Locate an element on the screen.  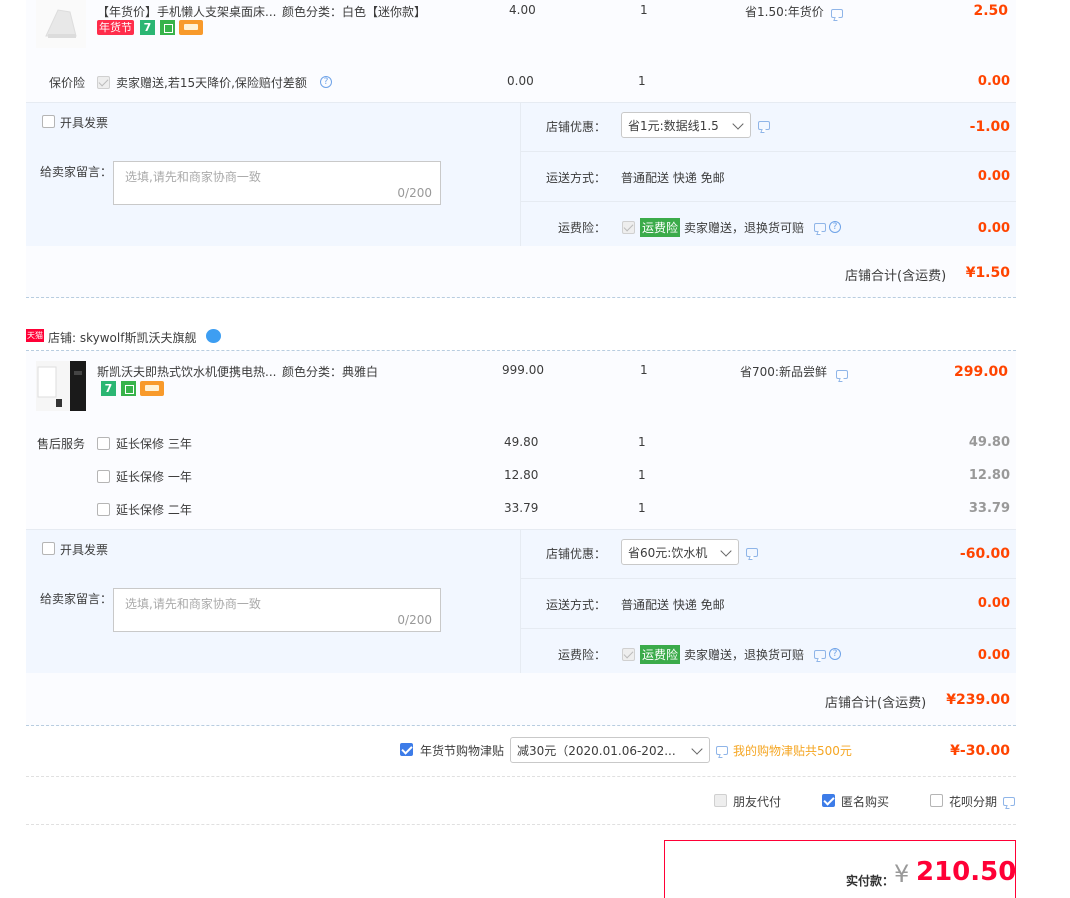
insurance-checkbox is located at coordinates (103, 82).